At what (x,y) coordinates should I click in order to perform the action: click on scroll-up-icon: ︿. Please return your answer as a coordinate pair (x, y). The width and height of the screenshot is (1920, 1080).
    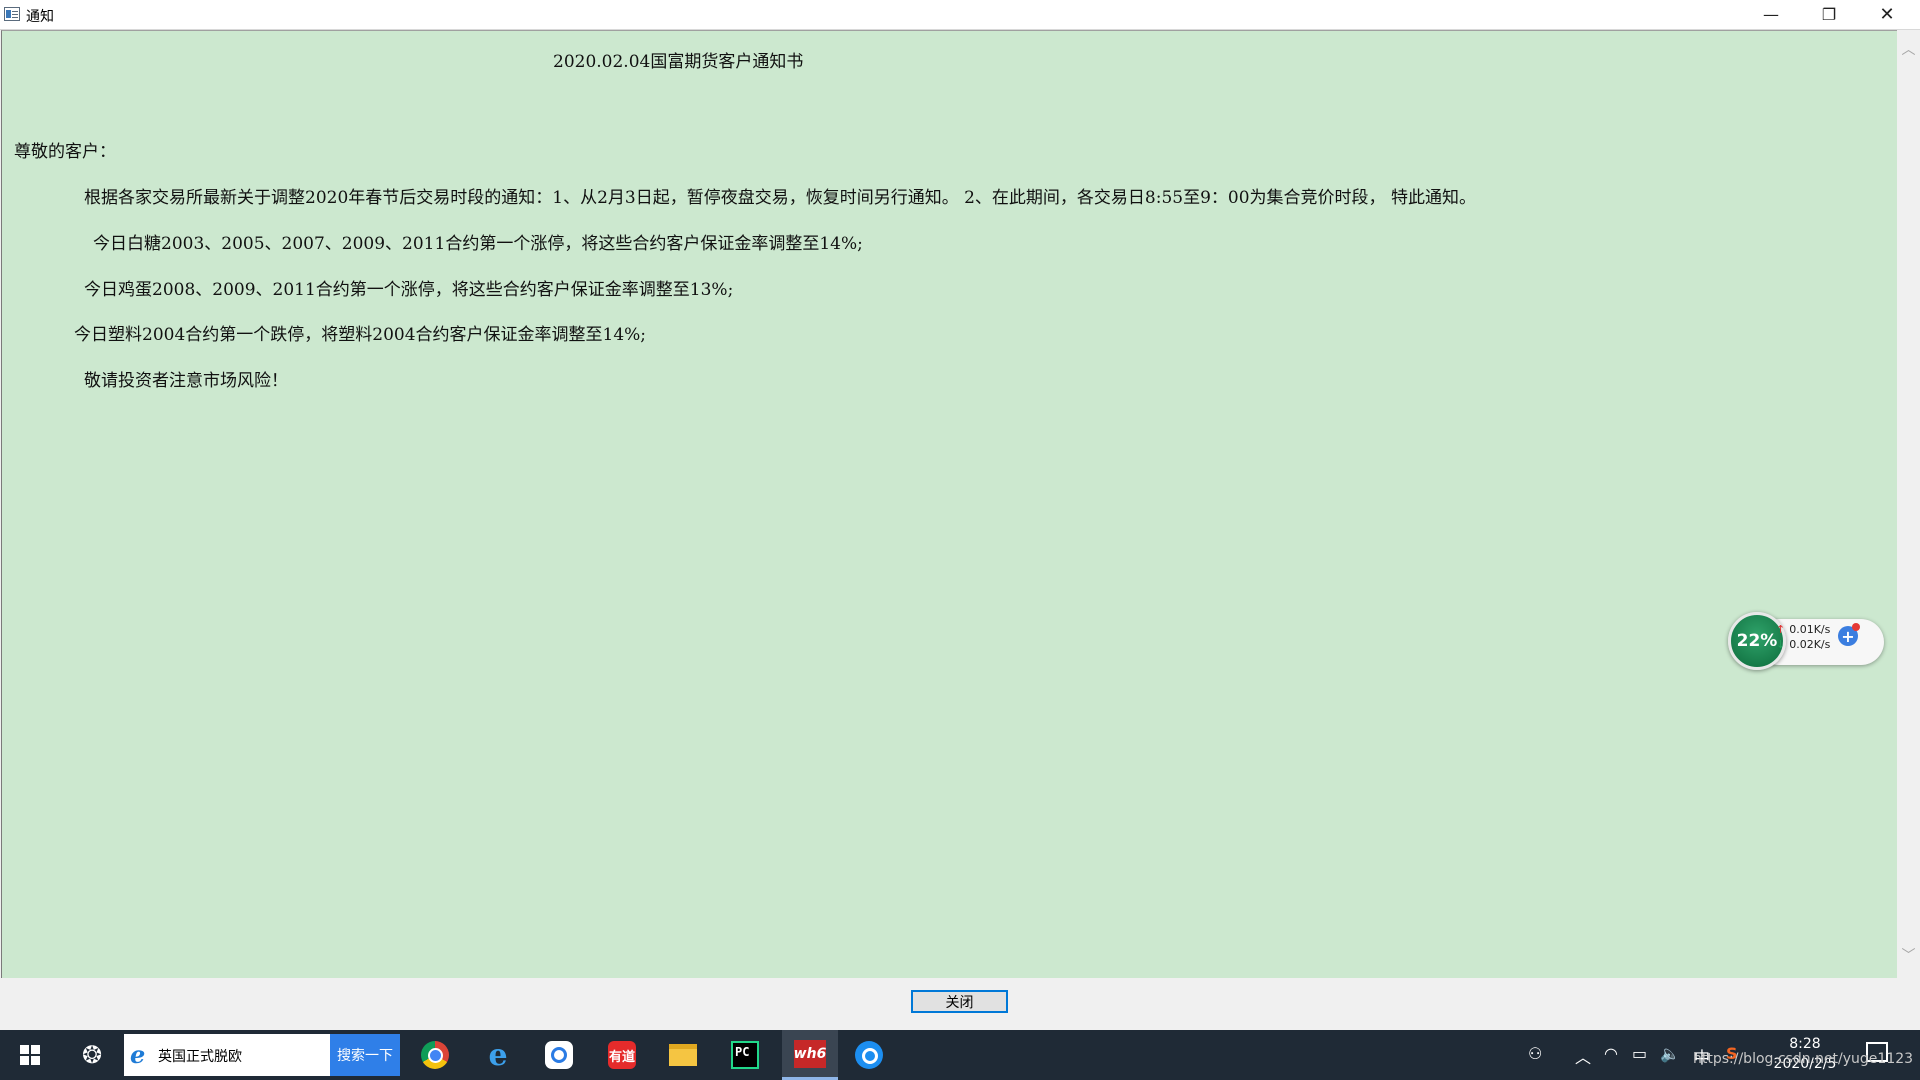
    Looking at the image, I should click on (1908, 50).